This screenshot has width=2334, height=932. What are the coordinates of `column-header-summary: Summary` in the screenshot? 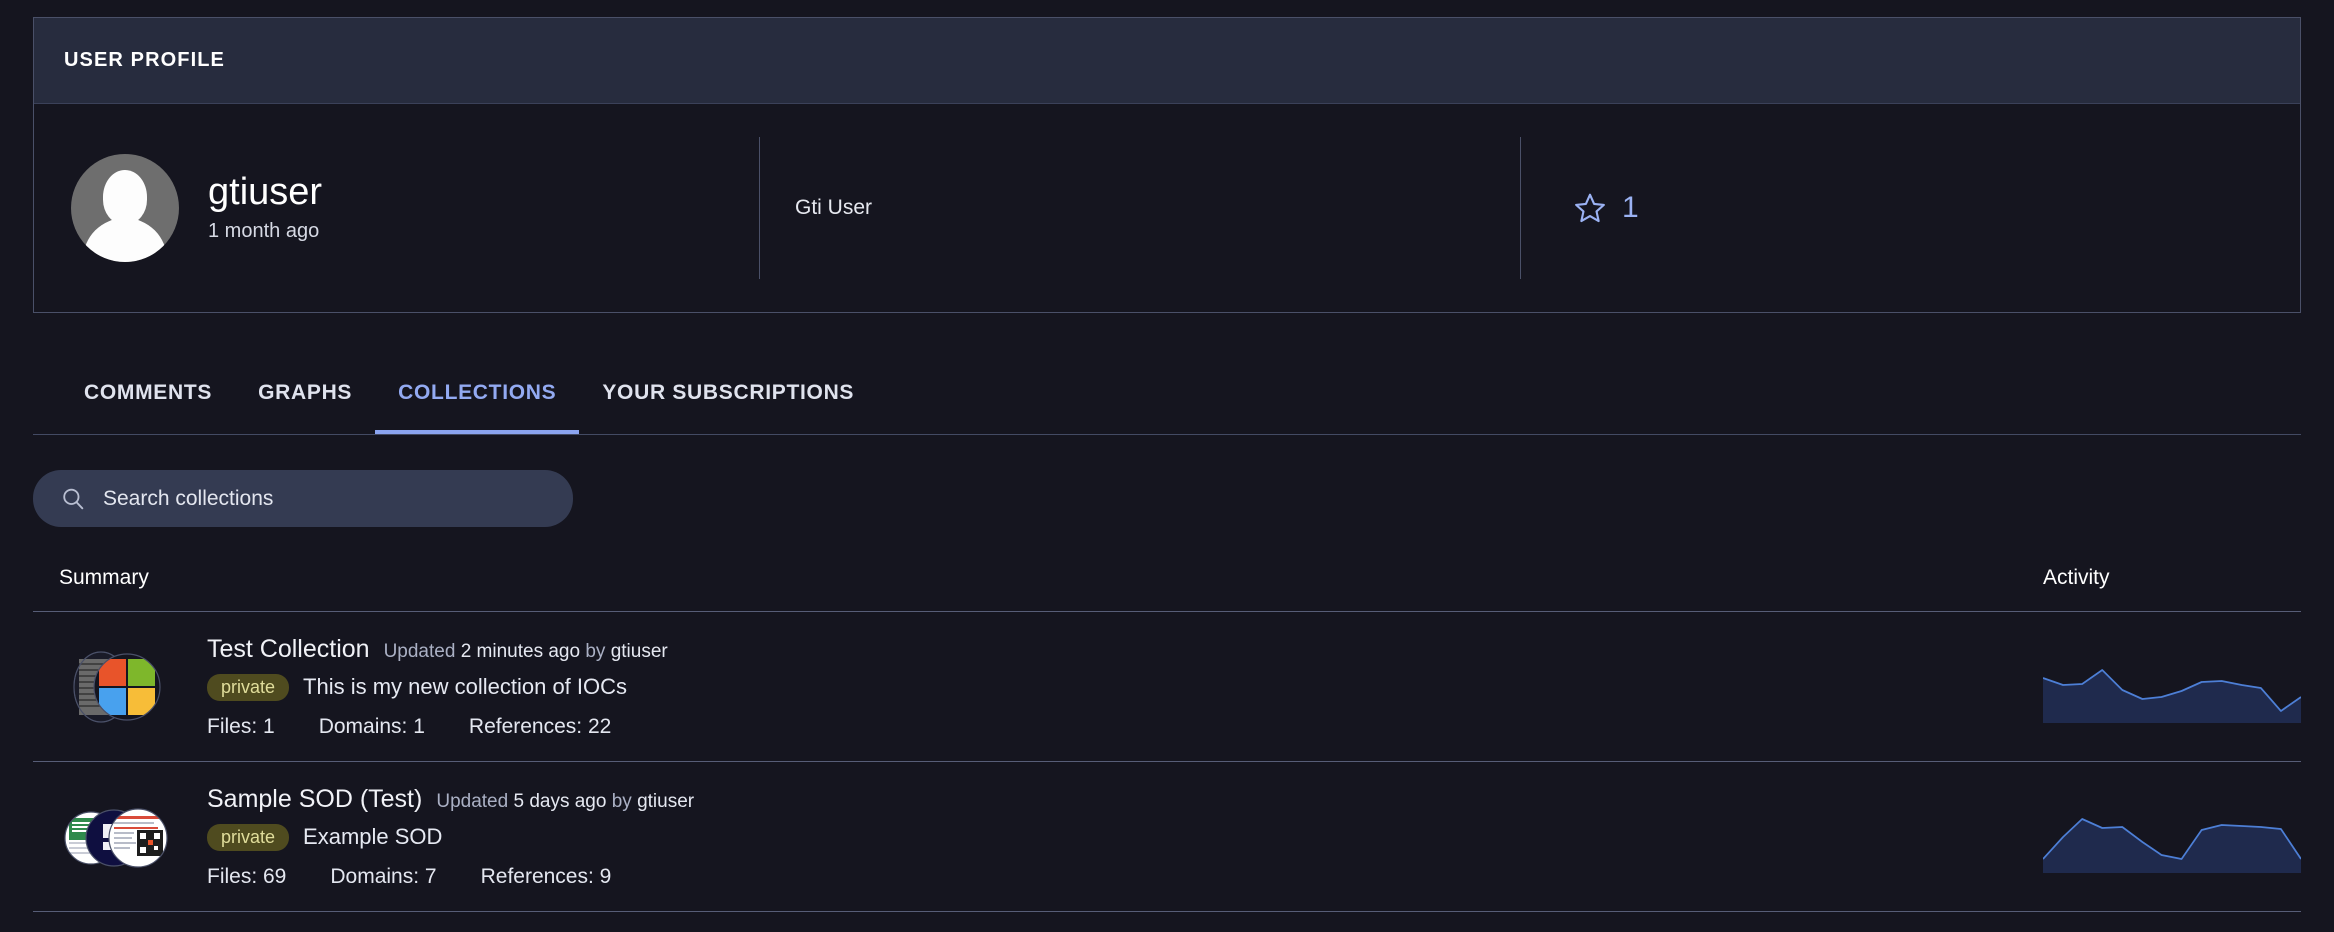 It's located at (1028, 578).